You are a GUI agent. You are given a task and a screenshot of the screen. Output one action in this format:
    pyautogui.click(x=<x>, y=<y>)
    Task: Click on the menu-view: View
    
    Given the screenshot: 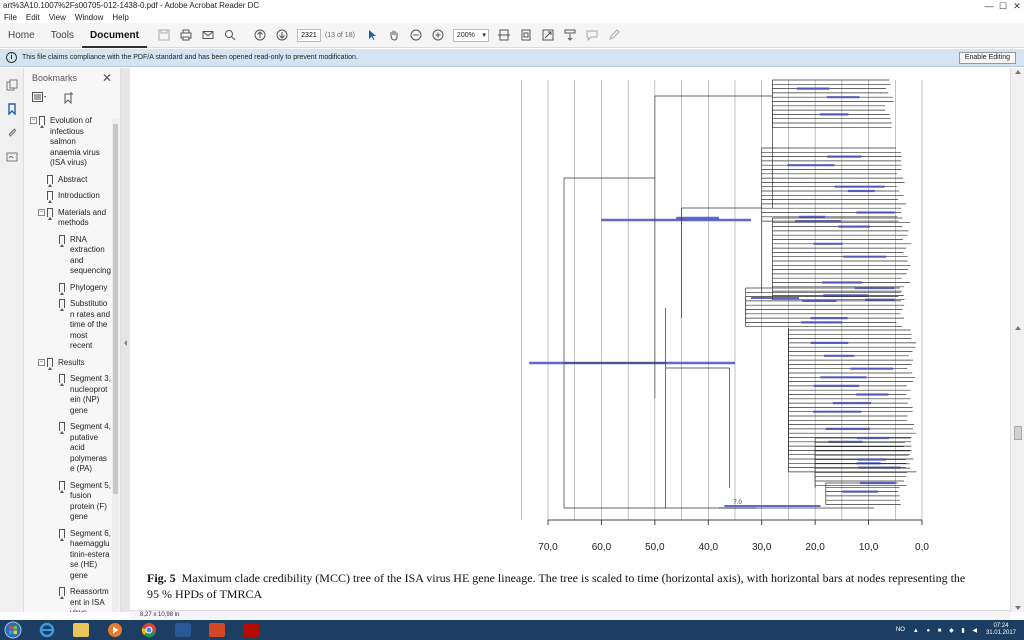 What is the action you would take?
    pyautogui.click(x=58, y=17)
    